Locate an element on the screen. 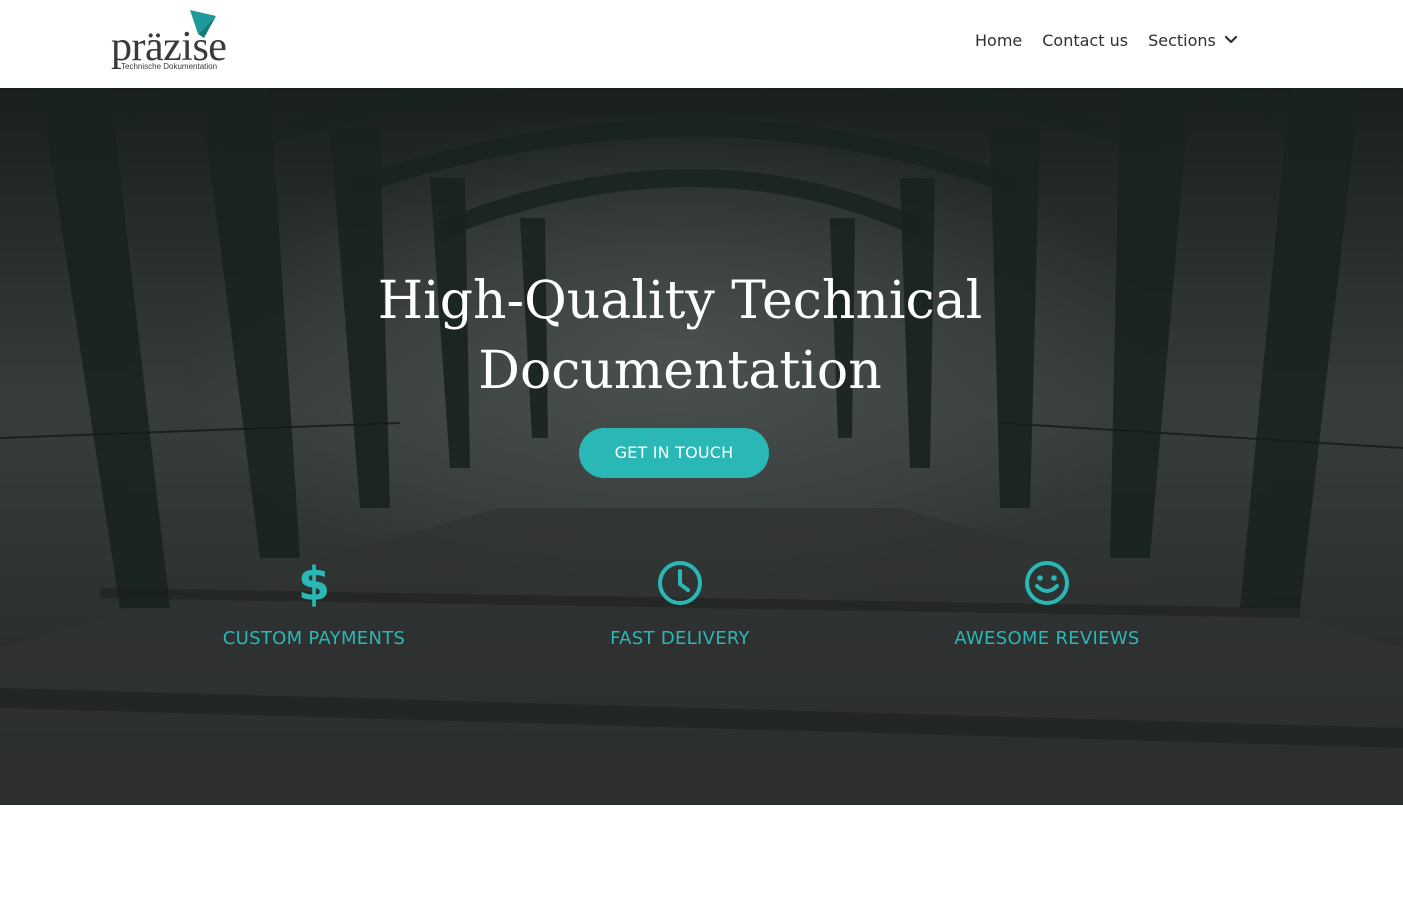 Image resolution: width=1403 pixels, height=909 pixels. chevron-down-icon is located at coordinates (1231, 40).